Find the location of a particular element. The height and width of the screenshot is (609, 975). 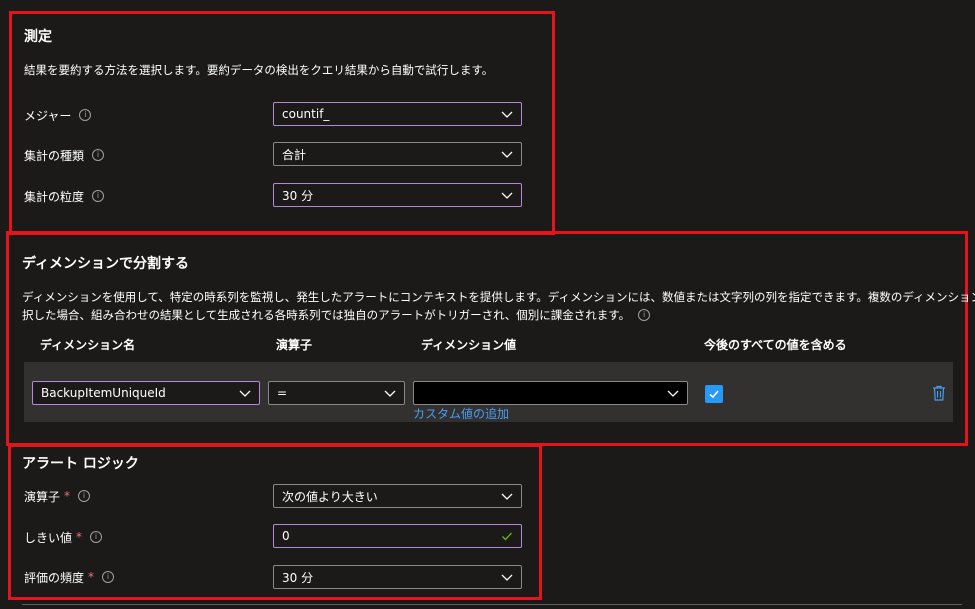

frequency-value: 30 分 is located at coordinates (298, 577).